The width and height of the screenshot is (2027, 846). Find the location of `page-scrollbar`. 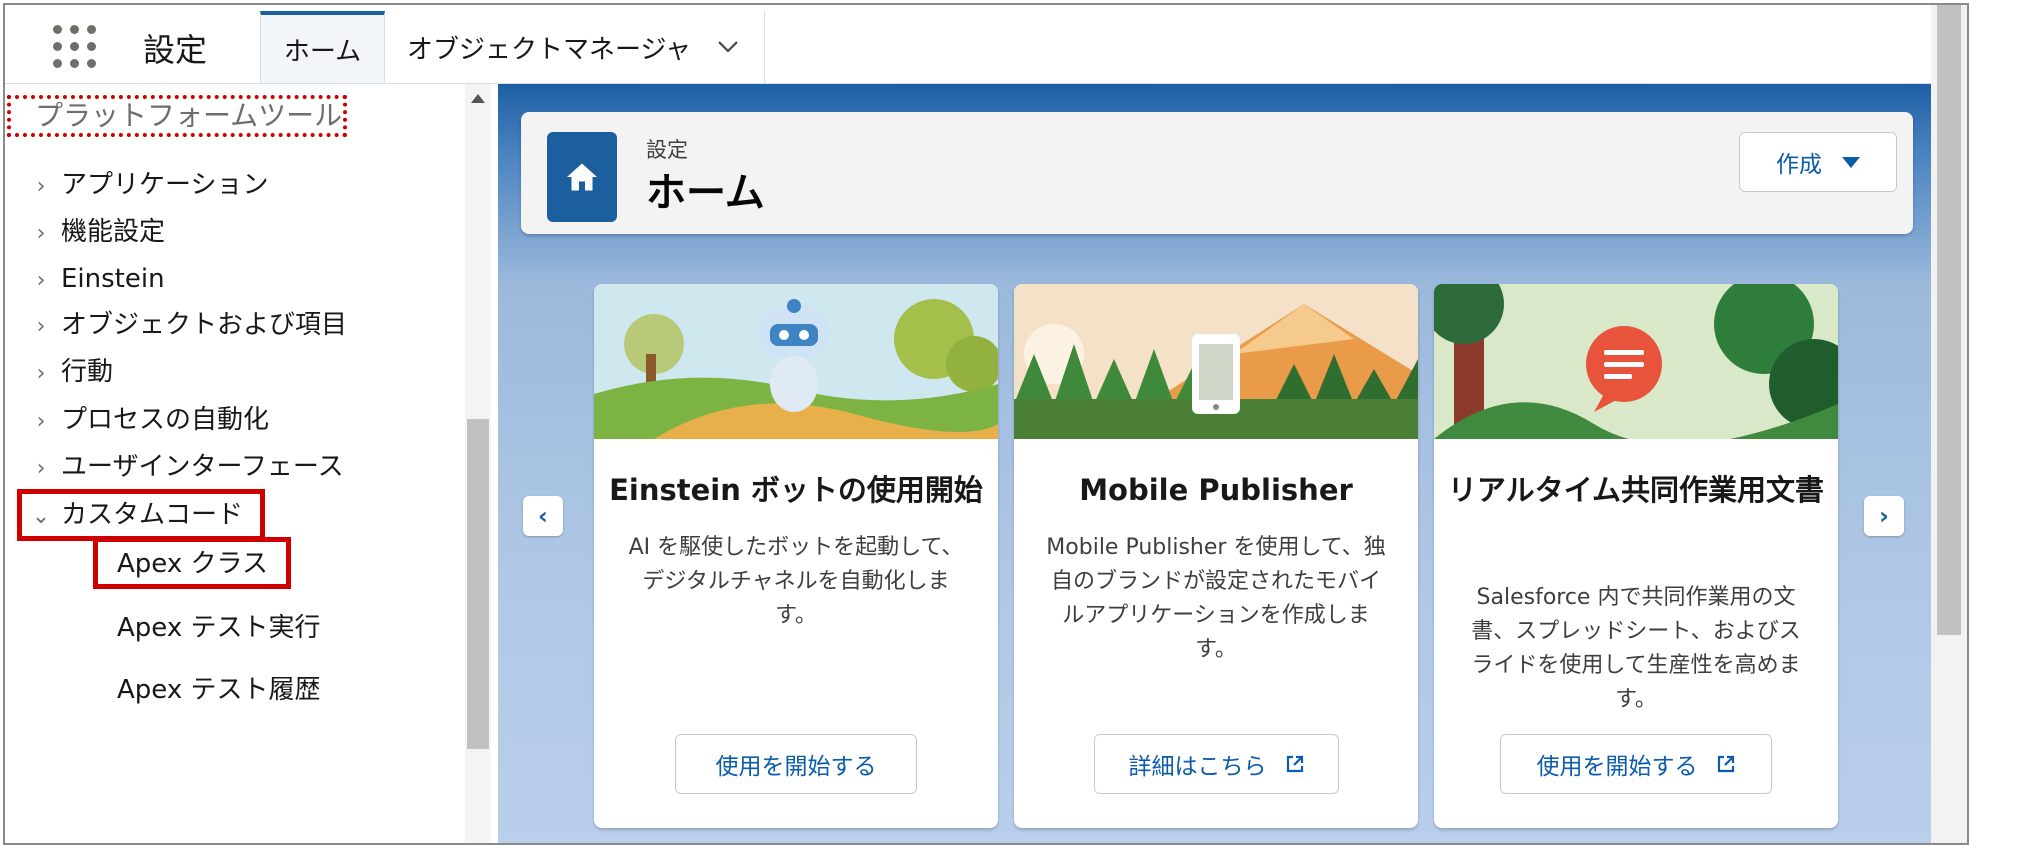

page-scrollbar is located at coordinates (1949, 424).